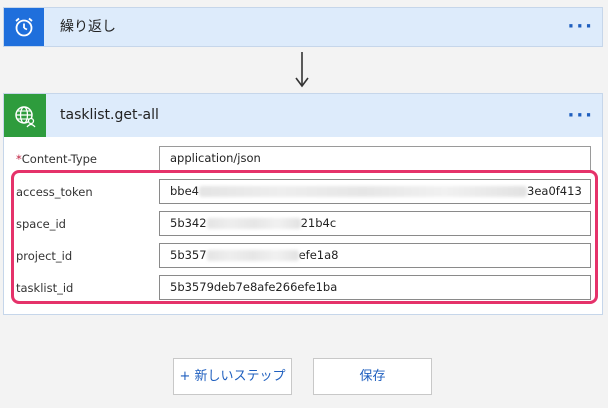 The image size is (608, 408). Describe the element at coordinates (580, 115) in the screenshot. I see `action-more-menu-icon: ···` at that location.